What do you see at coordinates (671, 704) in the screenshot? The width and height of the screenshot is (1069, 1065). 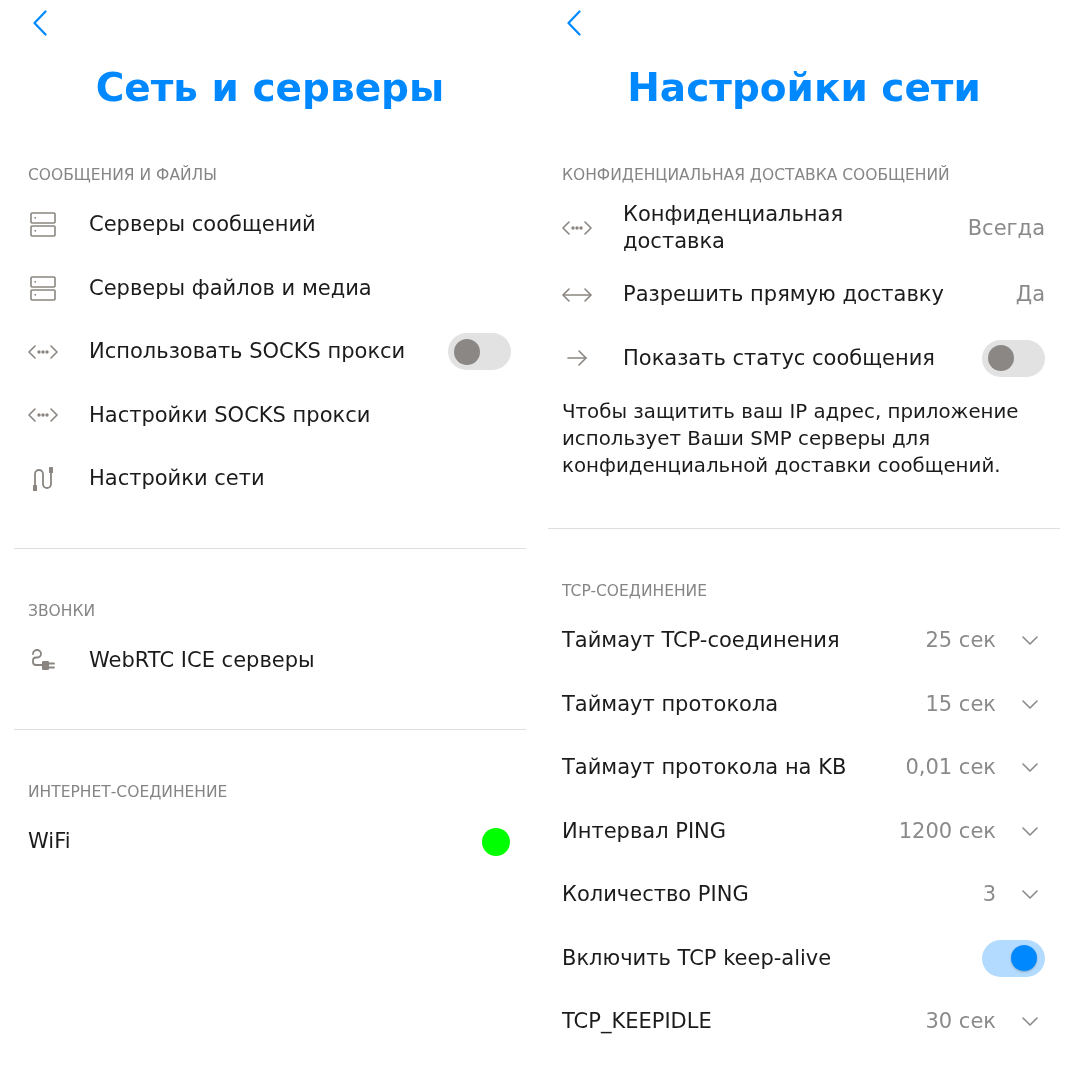 I see `setting-label: Таймаут протокола` at bounding box center [671, 704].